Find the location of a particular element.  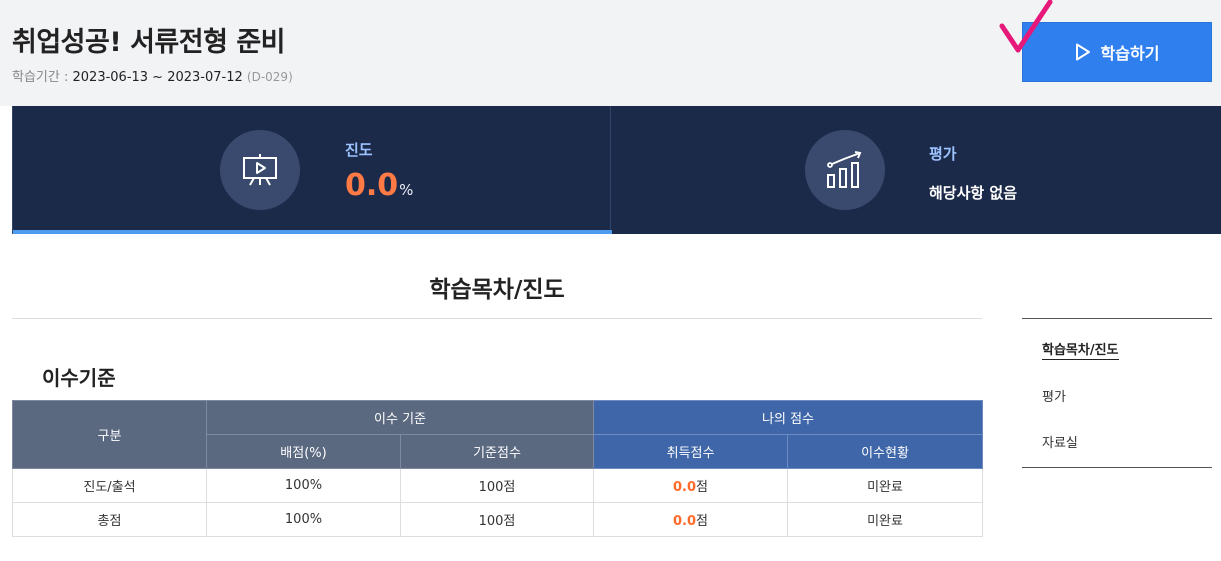

progress-panel: 진도 0.0% is located at coordinates (312, 170).